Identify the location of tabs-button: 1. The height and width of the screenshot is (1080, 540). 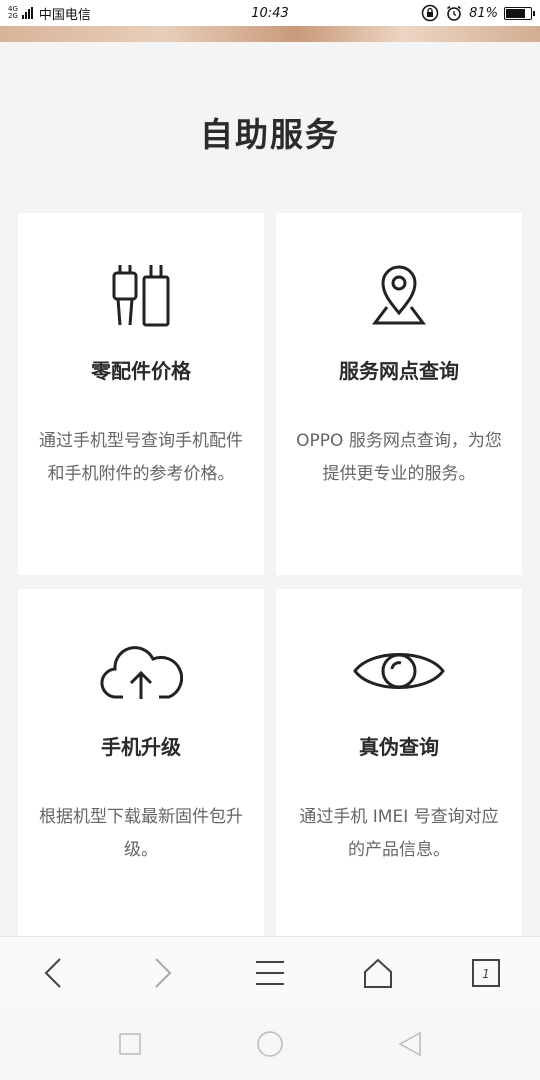
(486, 973).